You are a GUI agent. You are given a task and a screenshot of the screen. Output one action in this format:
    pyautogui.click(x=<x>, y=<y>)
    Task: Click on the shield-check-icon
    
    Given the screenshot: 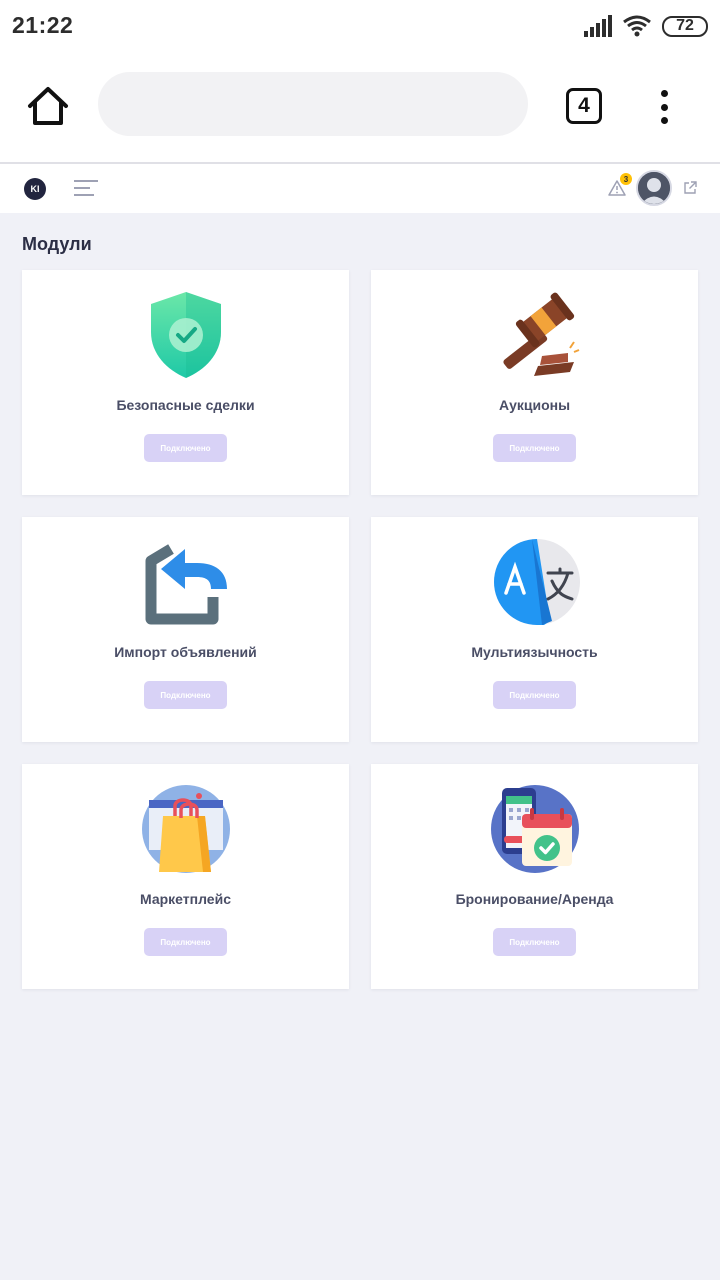 What is the action you would take?
    pyautogui.click(x=186, y=335)
    